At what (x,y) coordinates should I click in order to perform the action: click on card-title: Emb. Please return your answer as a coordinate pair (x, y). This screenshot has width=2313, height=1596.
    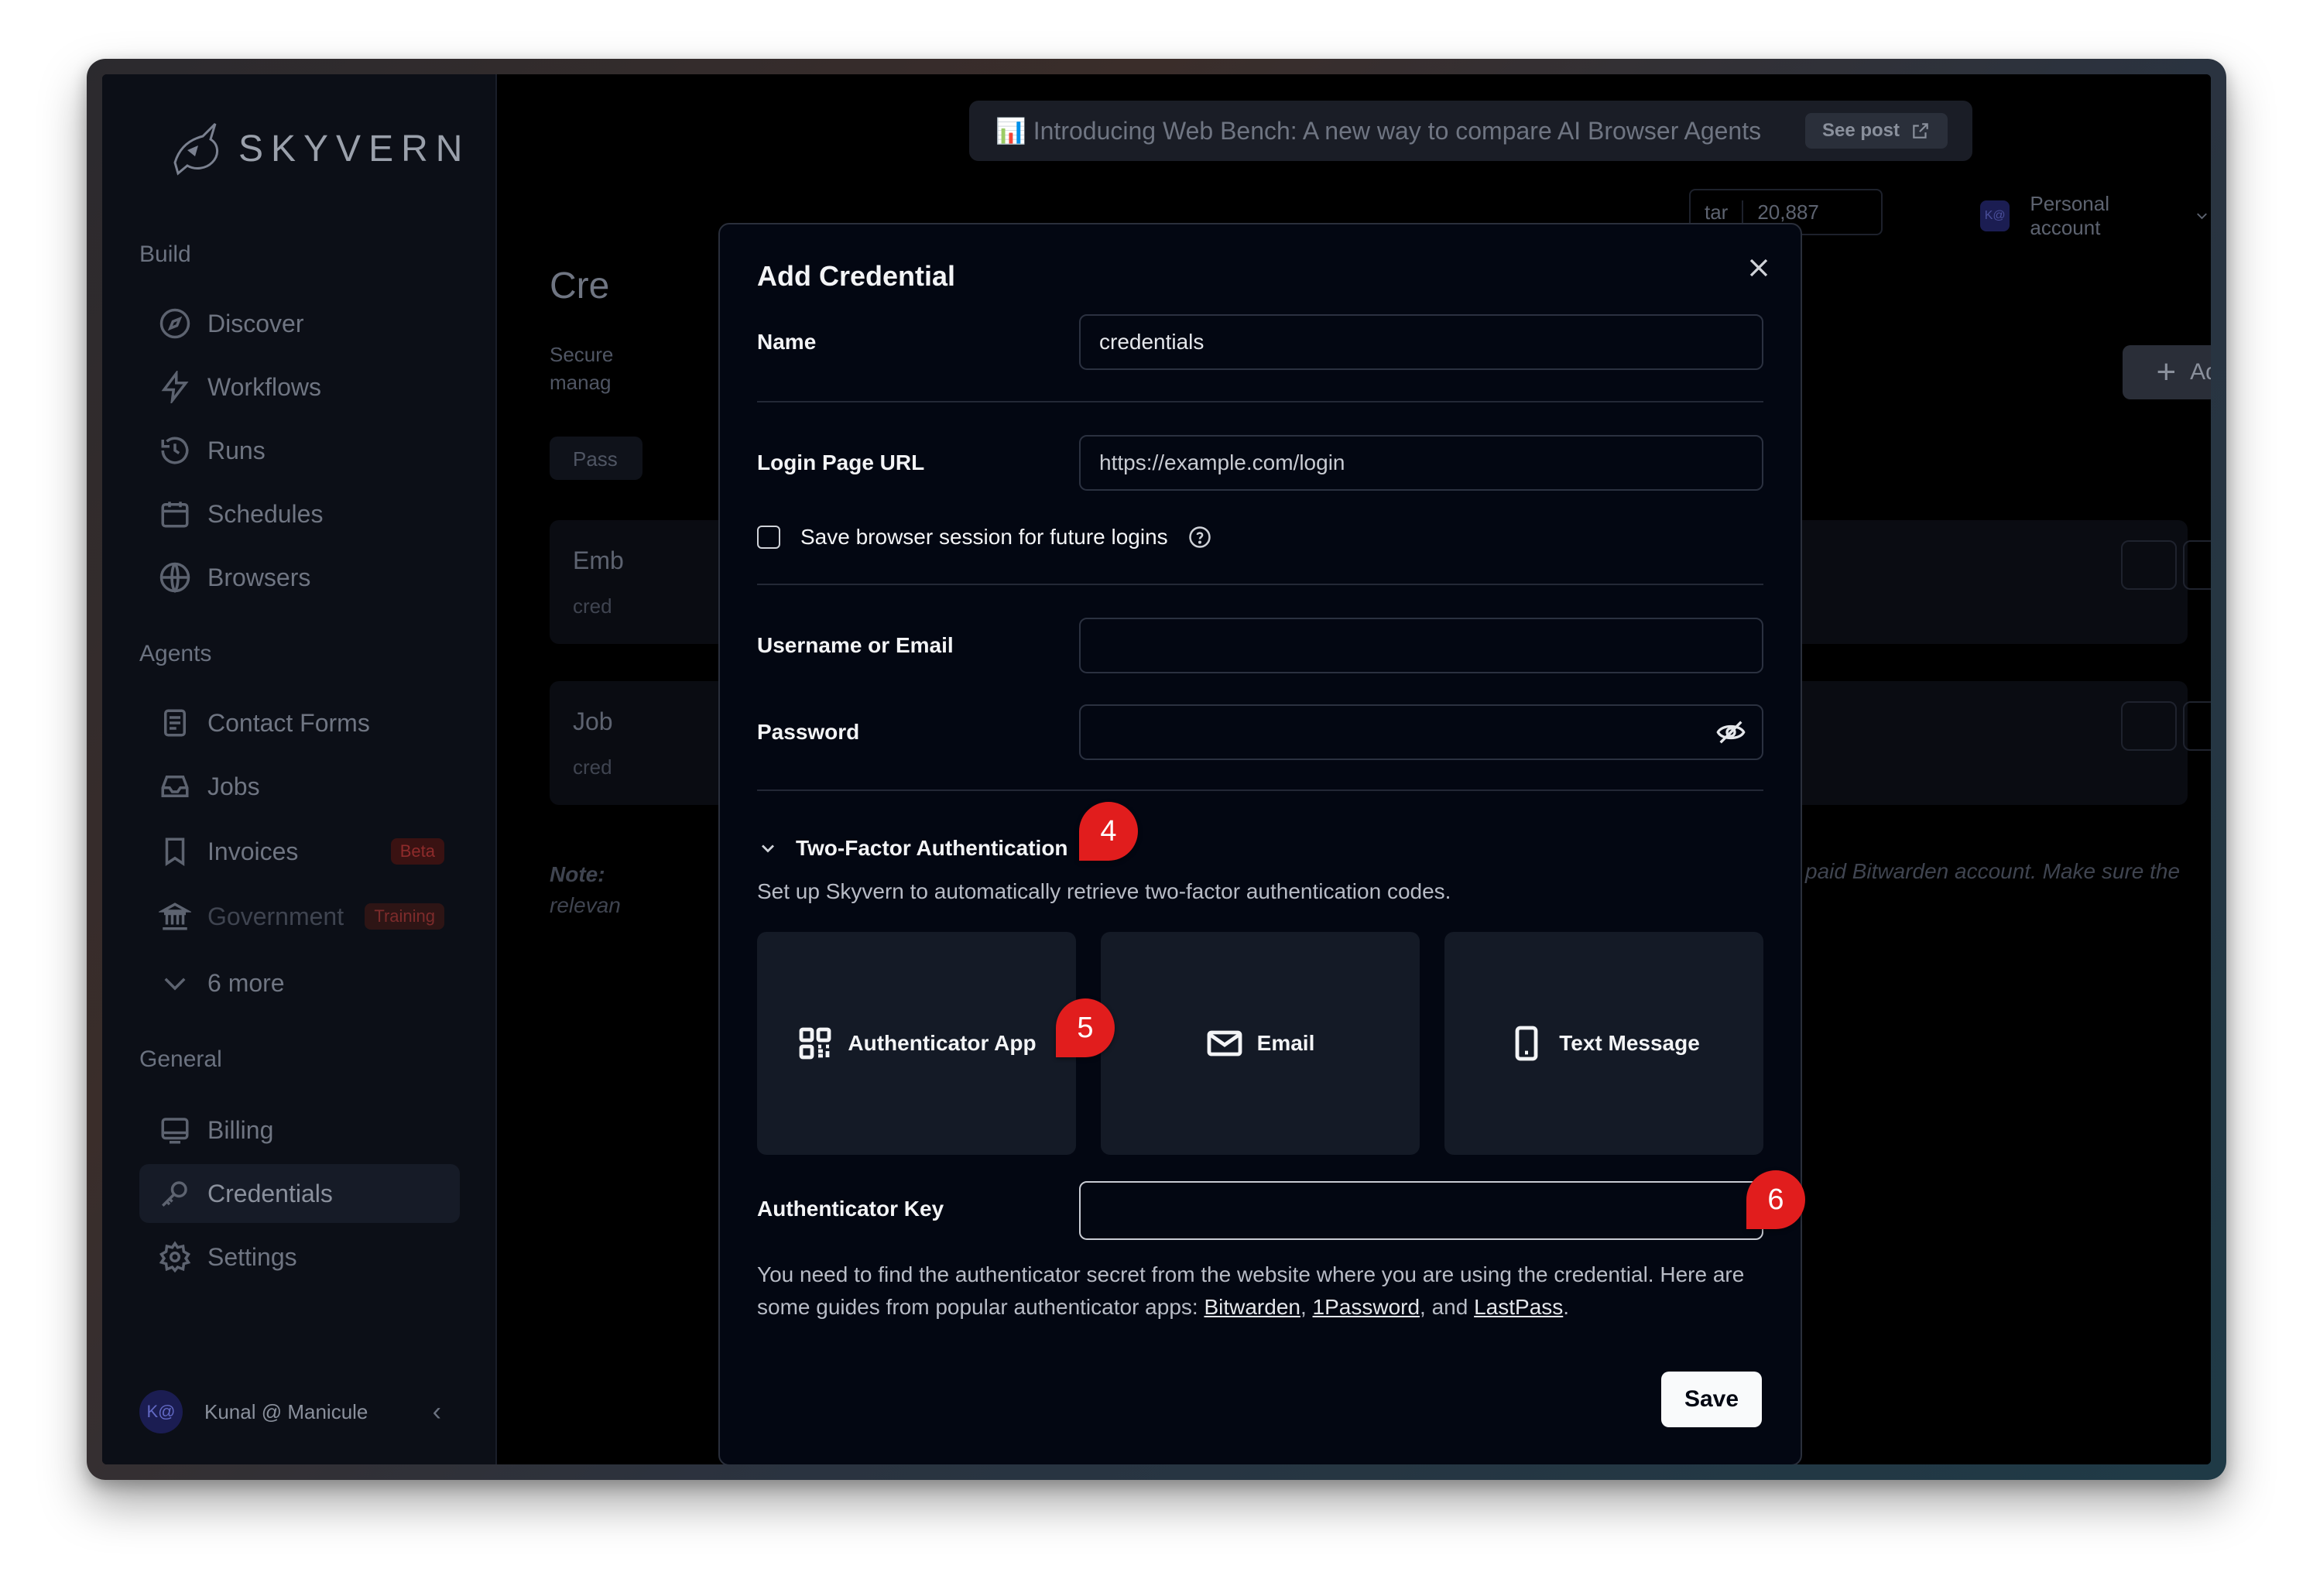
    Looking at the image, I should click on (598, 560).